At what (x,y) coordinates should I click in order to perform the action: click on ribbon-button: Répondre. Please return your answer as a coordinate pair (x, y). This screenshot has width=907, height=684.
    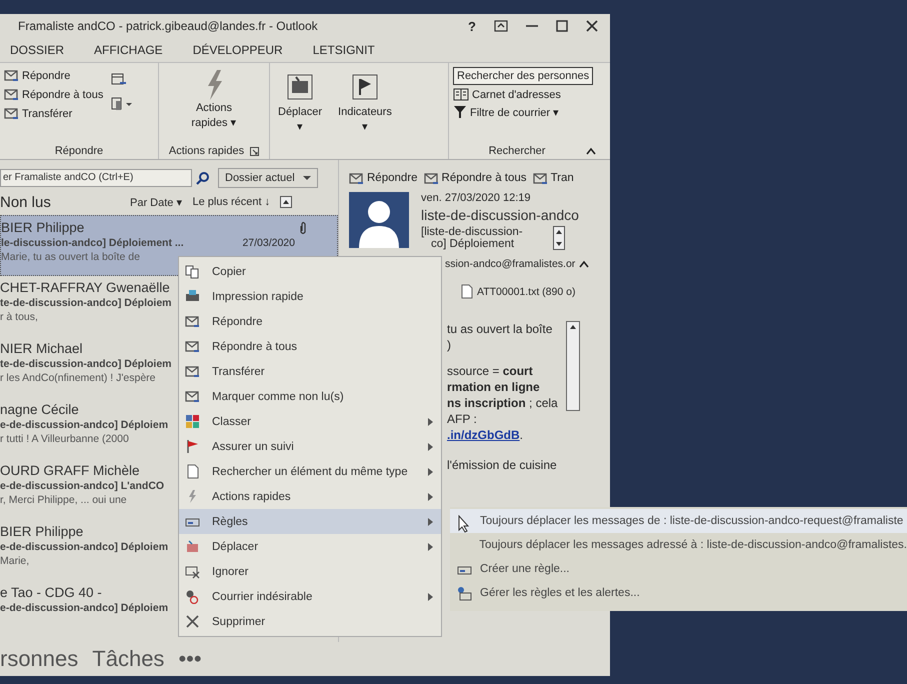
    Looking at the image, I should click on (54, 75).